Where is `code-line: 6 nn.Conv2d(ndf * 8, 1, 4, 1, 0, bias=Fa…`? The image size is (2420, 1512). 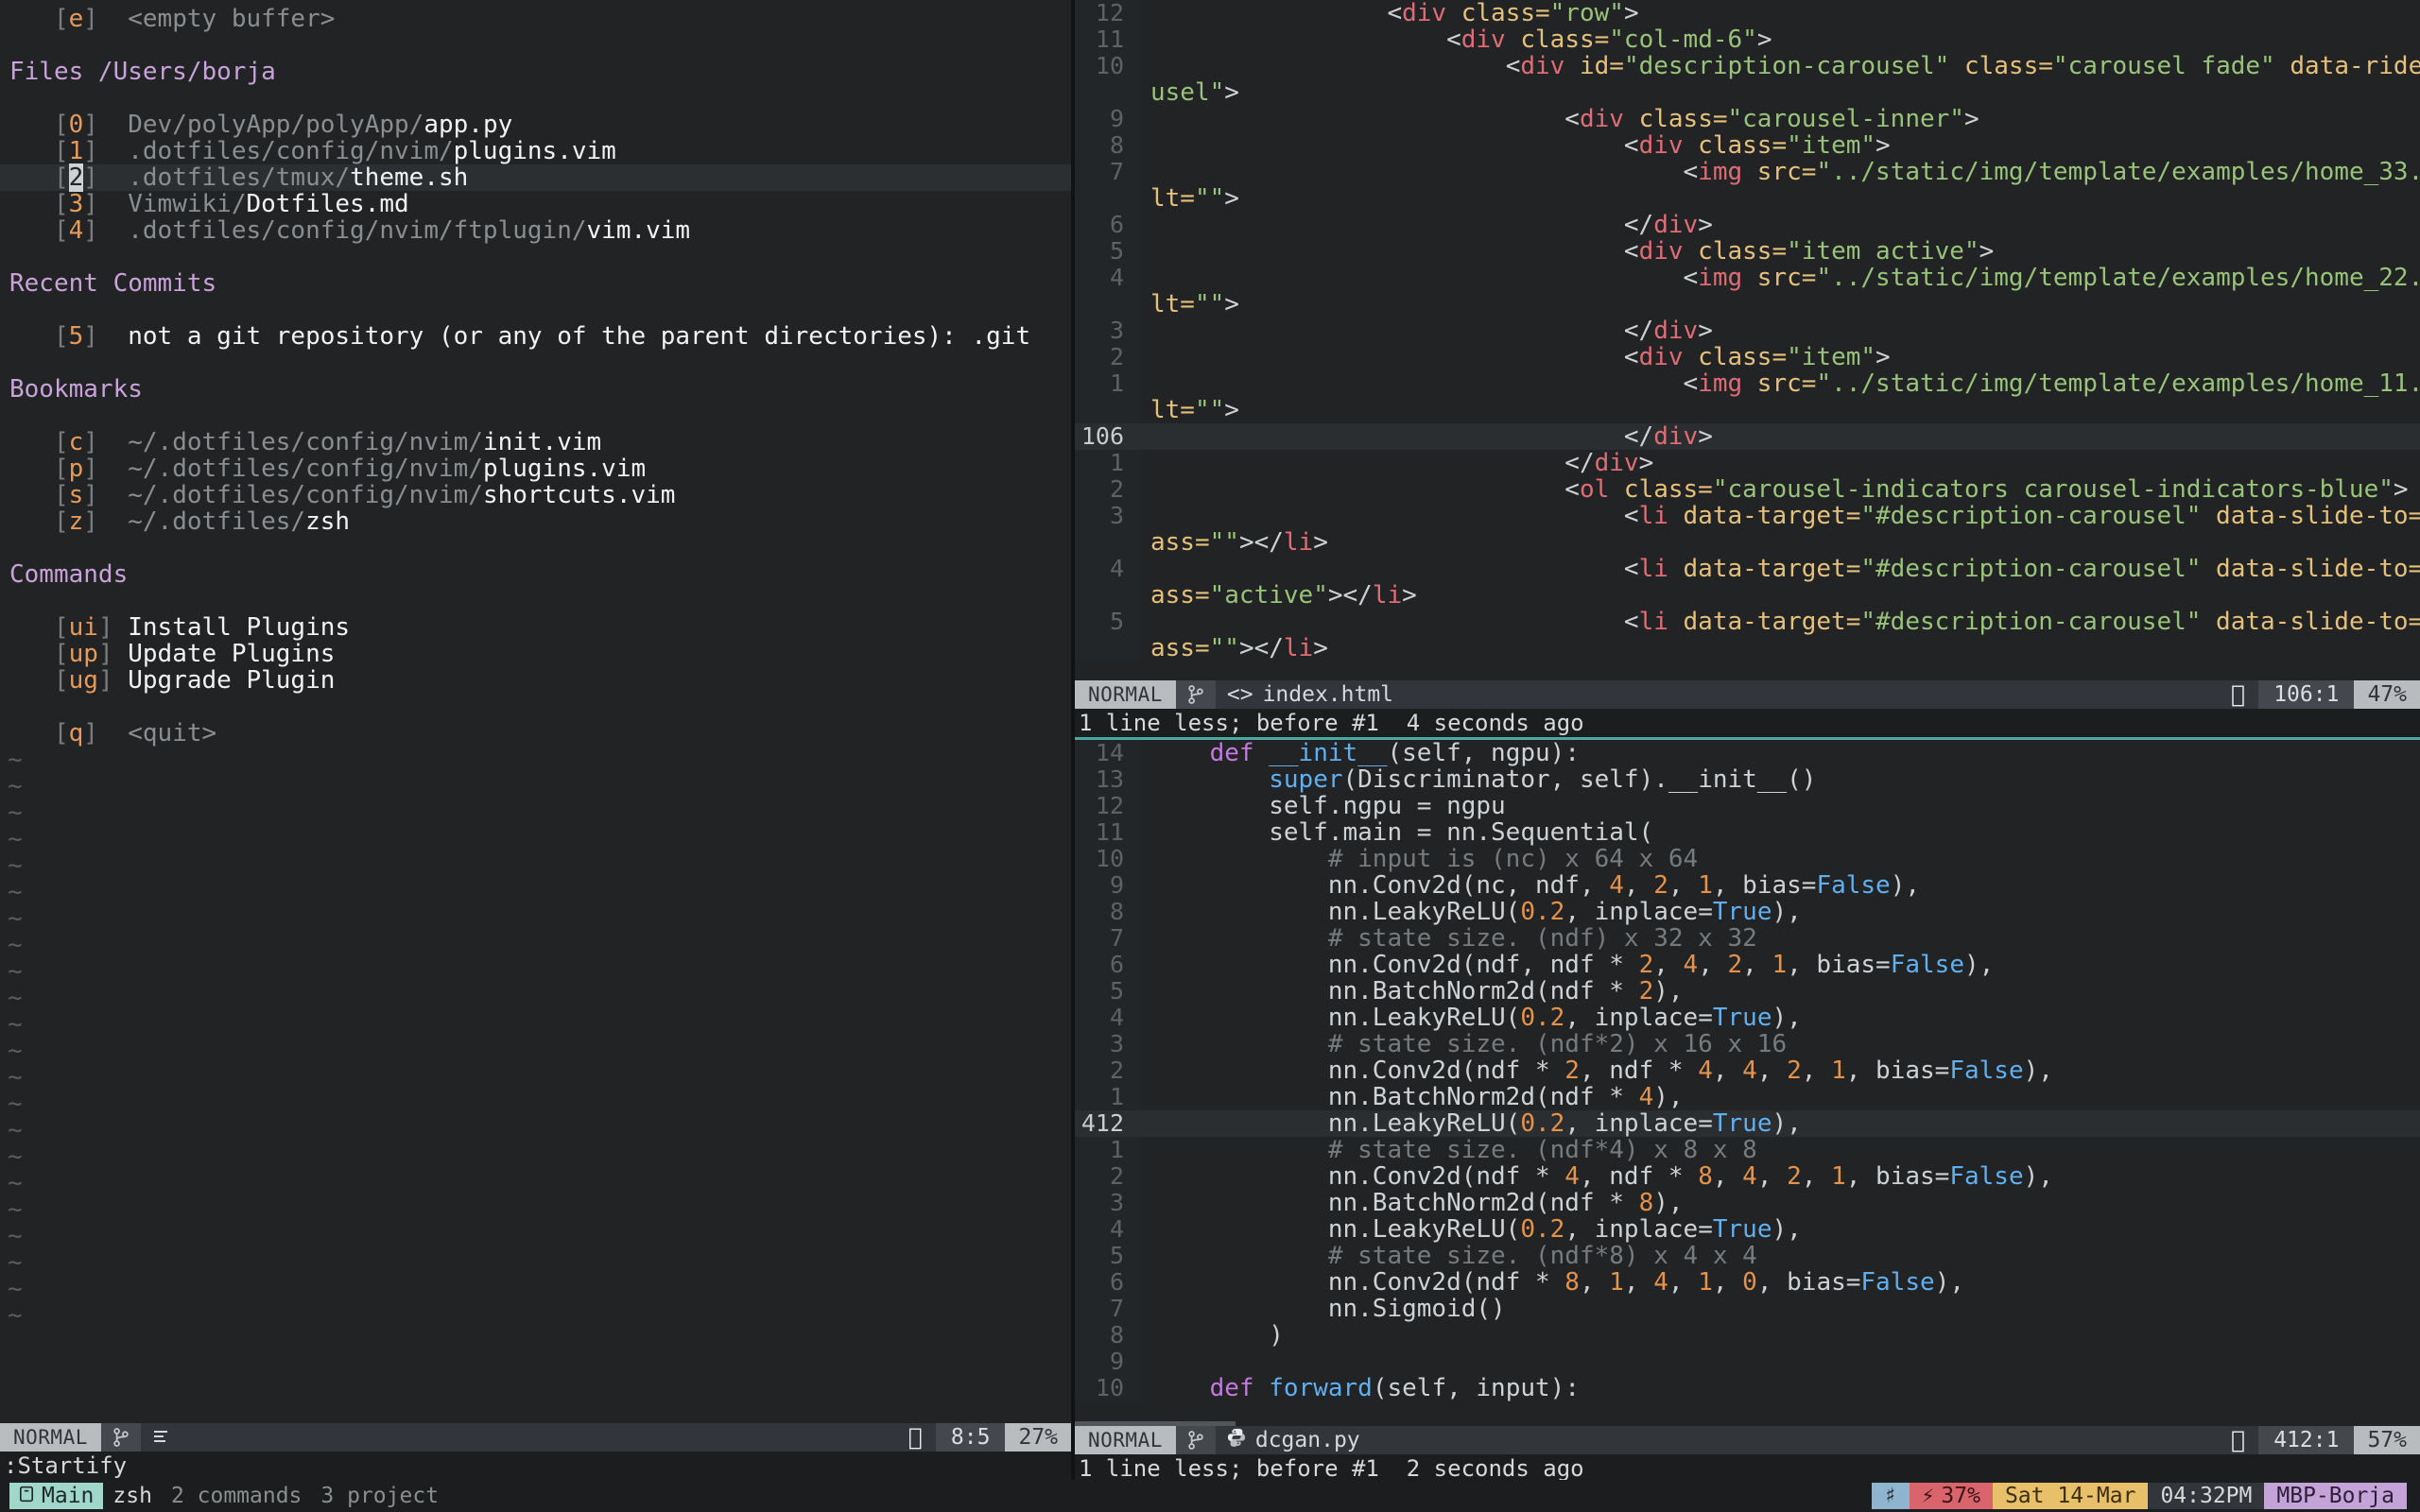 code-line: 6 nn.Conv2d(ndf * 8, 1, 4, 1, 0, bias=Fa… is located at coordinates (1747, 1282).